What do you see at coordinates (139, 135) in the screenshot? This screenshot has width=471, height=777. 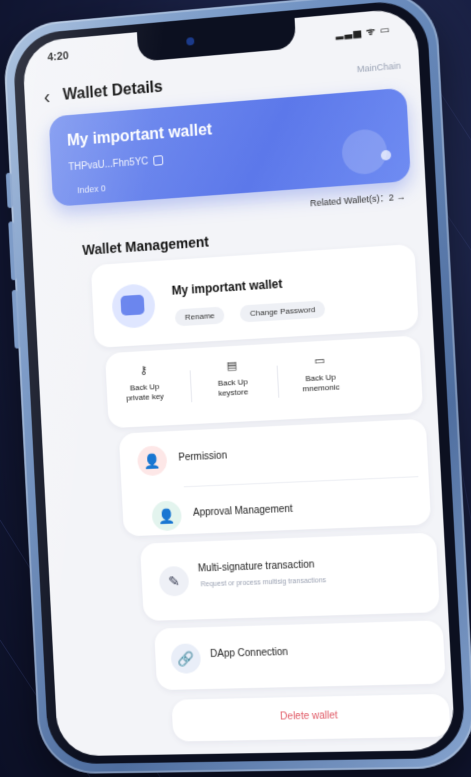 I see `wallet-name: My important wallet` at bounding box center [139, 135].